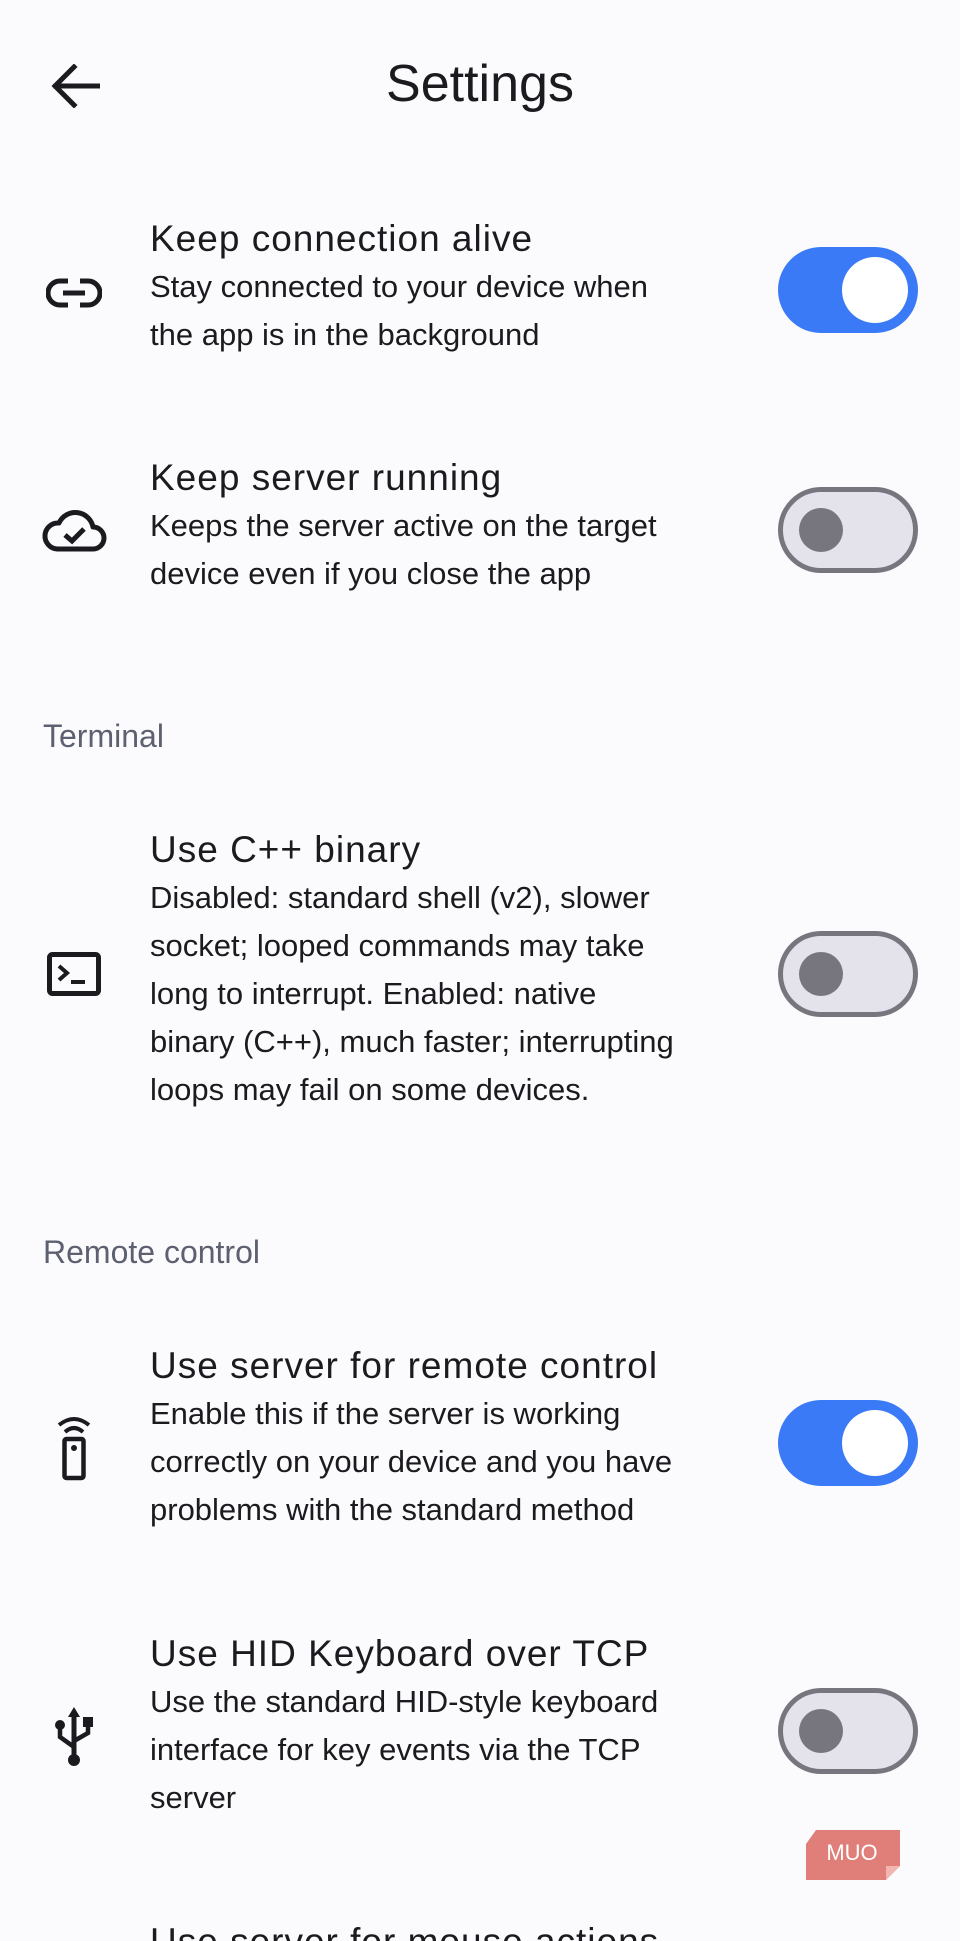 The width and height of the screenshot is (960, 1941). Describe the element at coordinates (400, 897) in the screenshot. I see `description-line: Disabled: standard shell (v2), slower` at that location.